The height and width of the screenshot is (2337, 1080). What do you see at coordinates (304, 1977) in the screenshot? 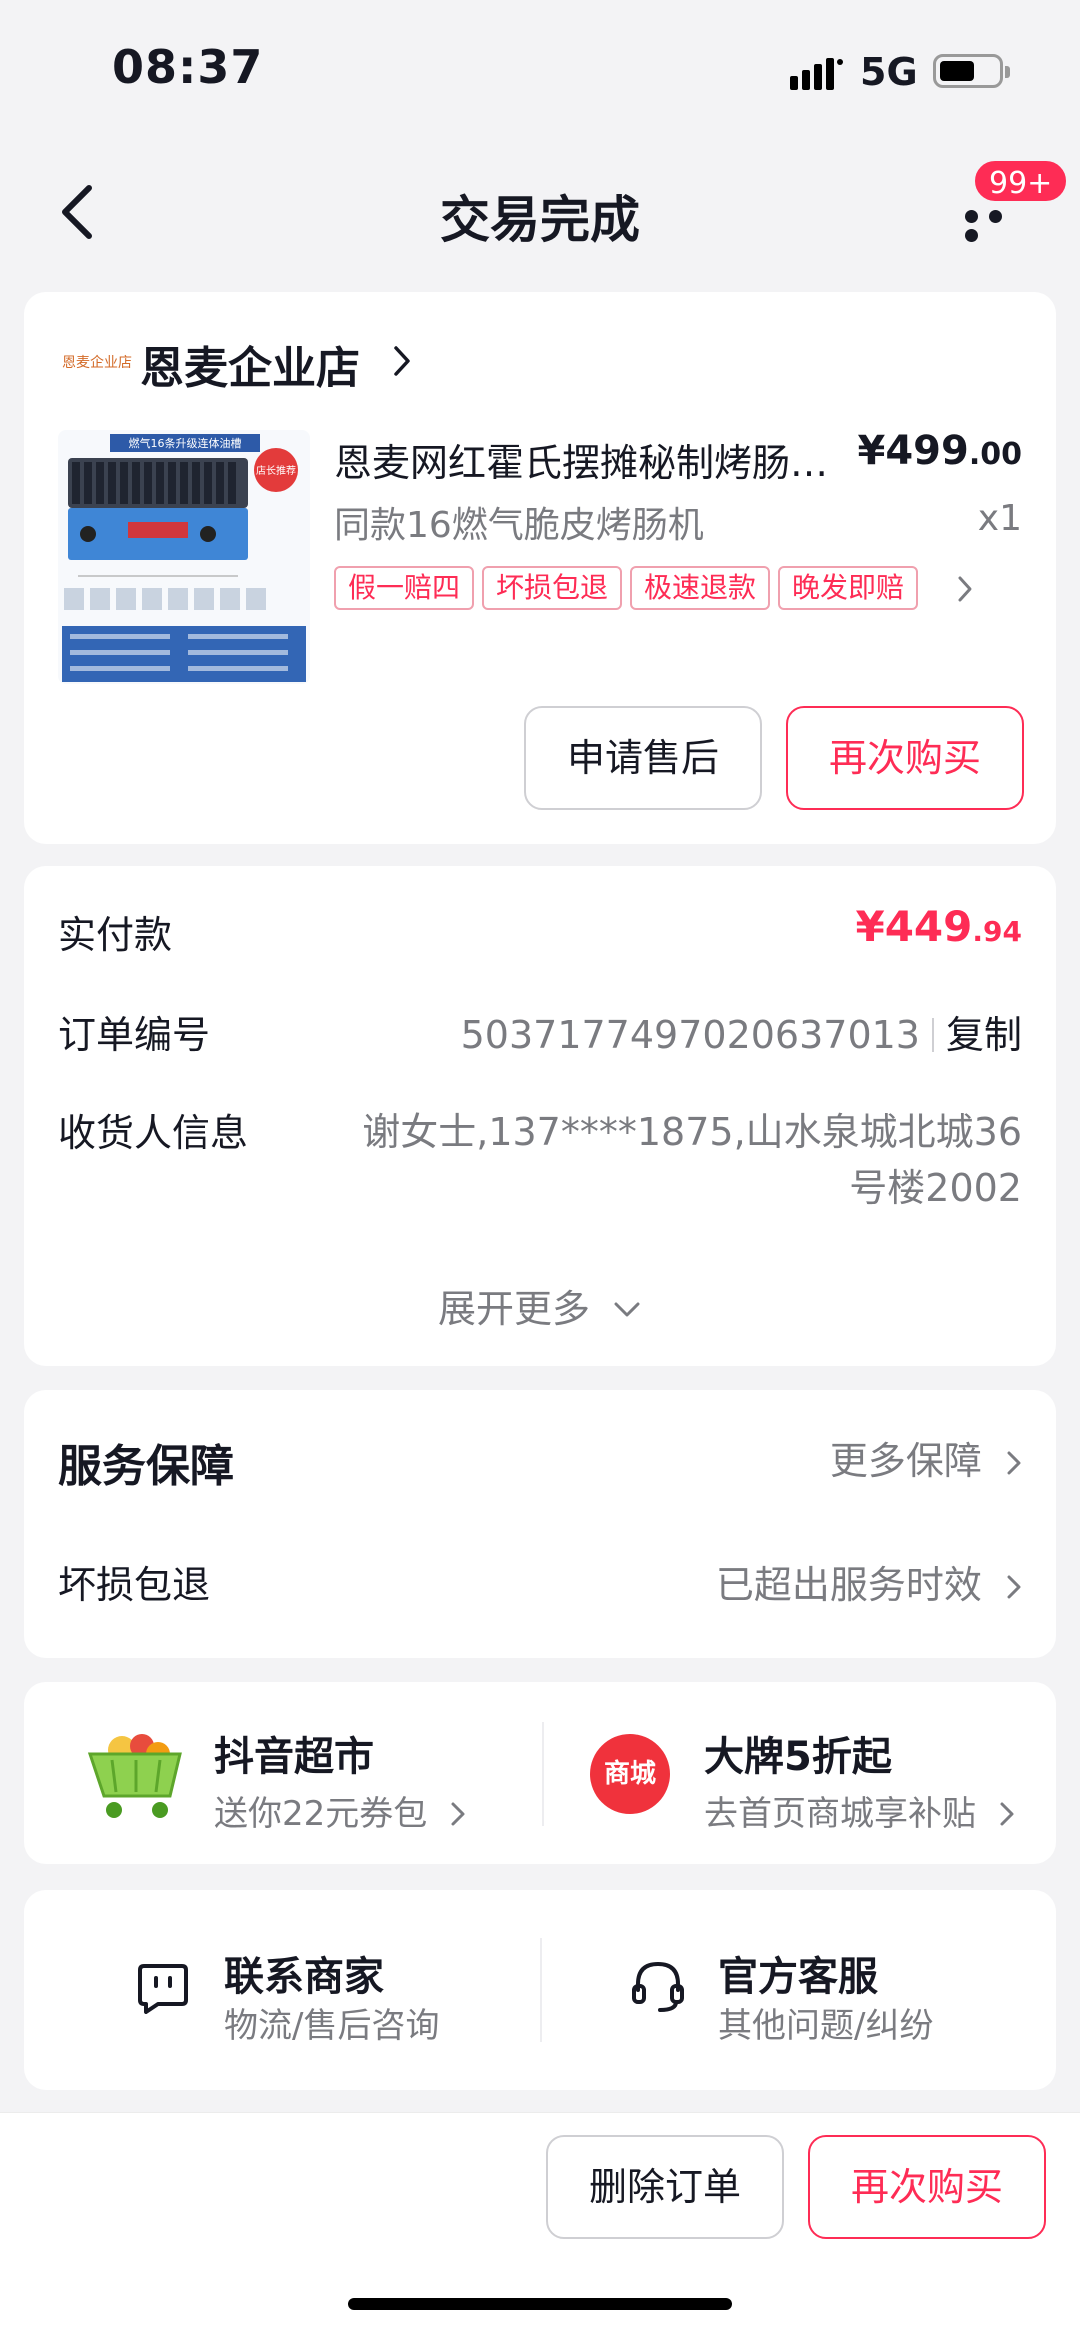
I see `contact-merchant-title: 联系商家` at bounding box center [304, 1977].